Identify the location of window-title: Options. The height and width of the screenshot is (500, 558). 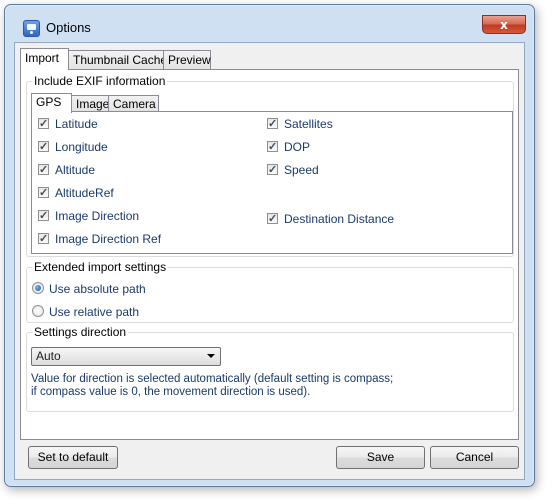
(68, 27).